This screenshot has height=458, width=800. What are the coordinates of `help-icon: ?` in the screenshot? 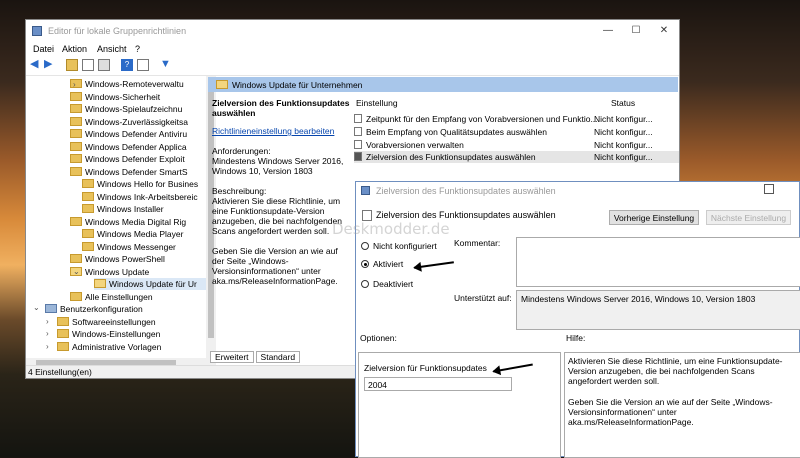 It's located at (127, 65).